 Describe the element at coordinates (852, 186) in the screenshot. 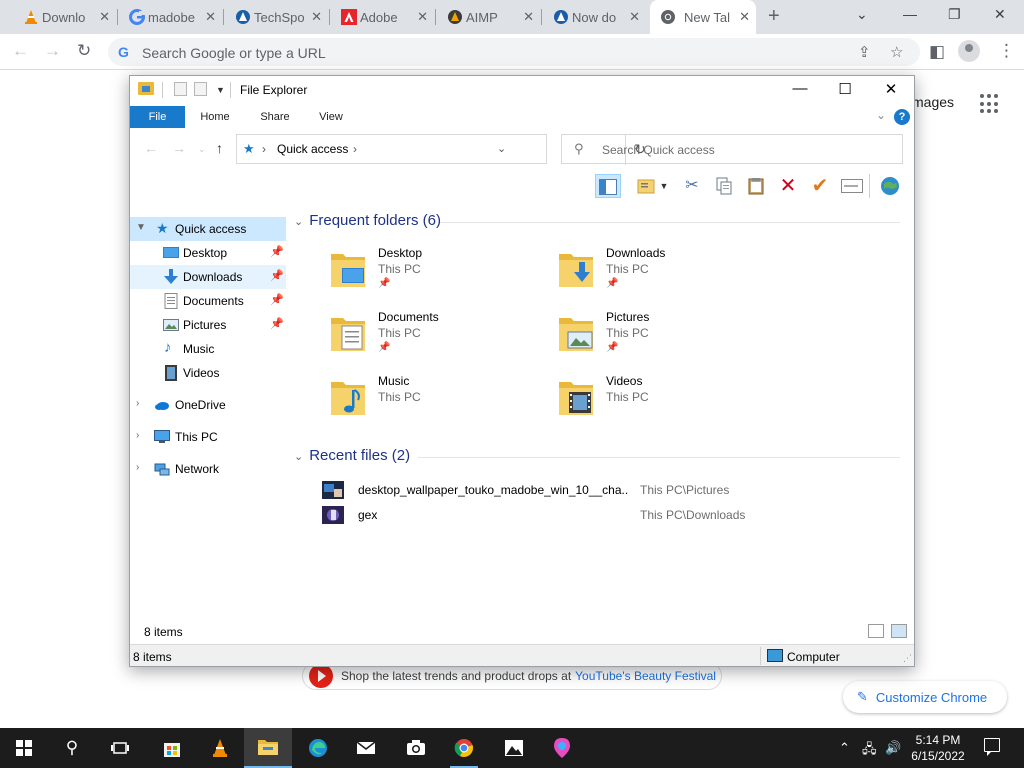

I see `rename-icon` at that location.